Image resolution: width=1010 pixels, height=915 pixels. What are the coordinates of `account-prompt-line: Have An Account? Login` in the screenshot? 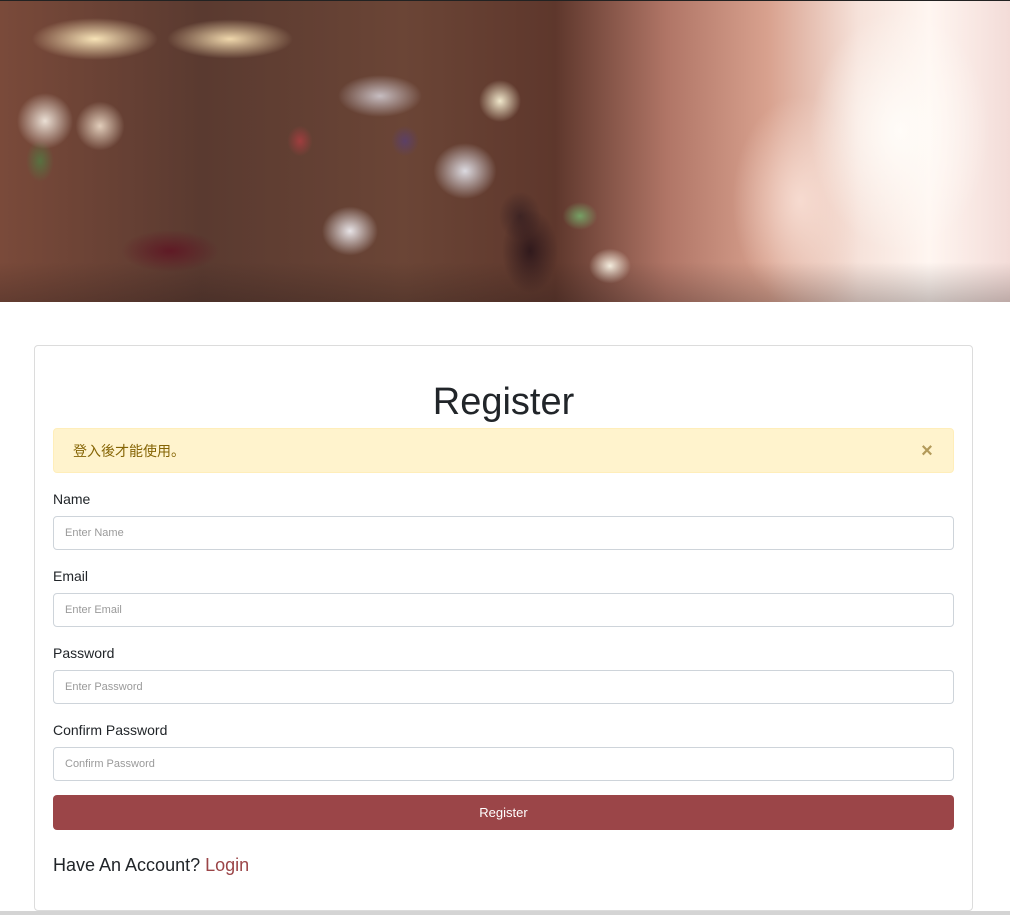 It's located at (151, 865).